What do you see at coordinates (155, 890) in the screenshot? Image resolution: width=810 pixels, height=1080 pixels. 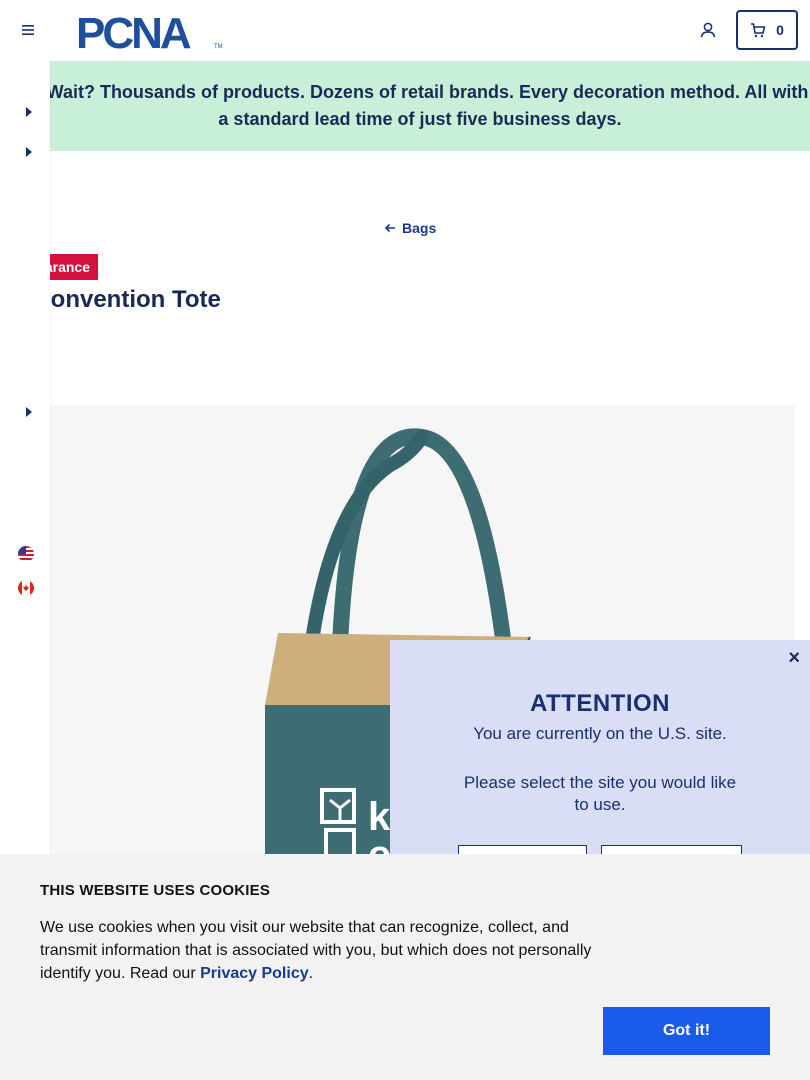 I see `cookie-title: THIS WEBSITE USES COOKIES` at bounding box center [155, 890].